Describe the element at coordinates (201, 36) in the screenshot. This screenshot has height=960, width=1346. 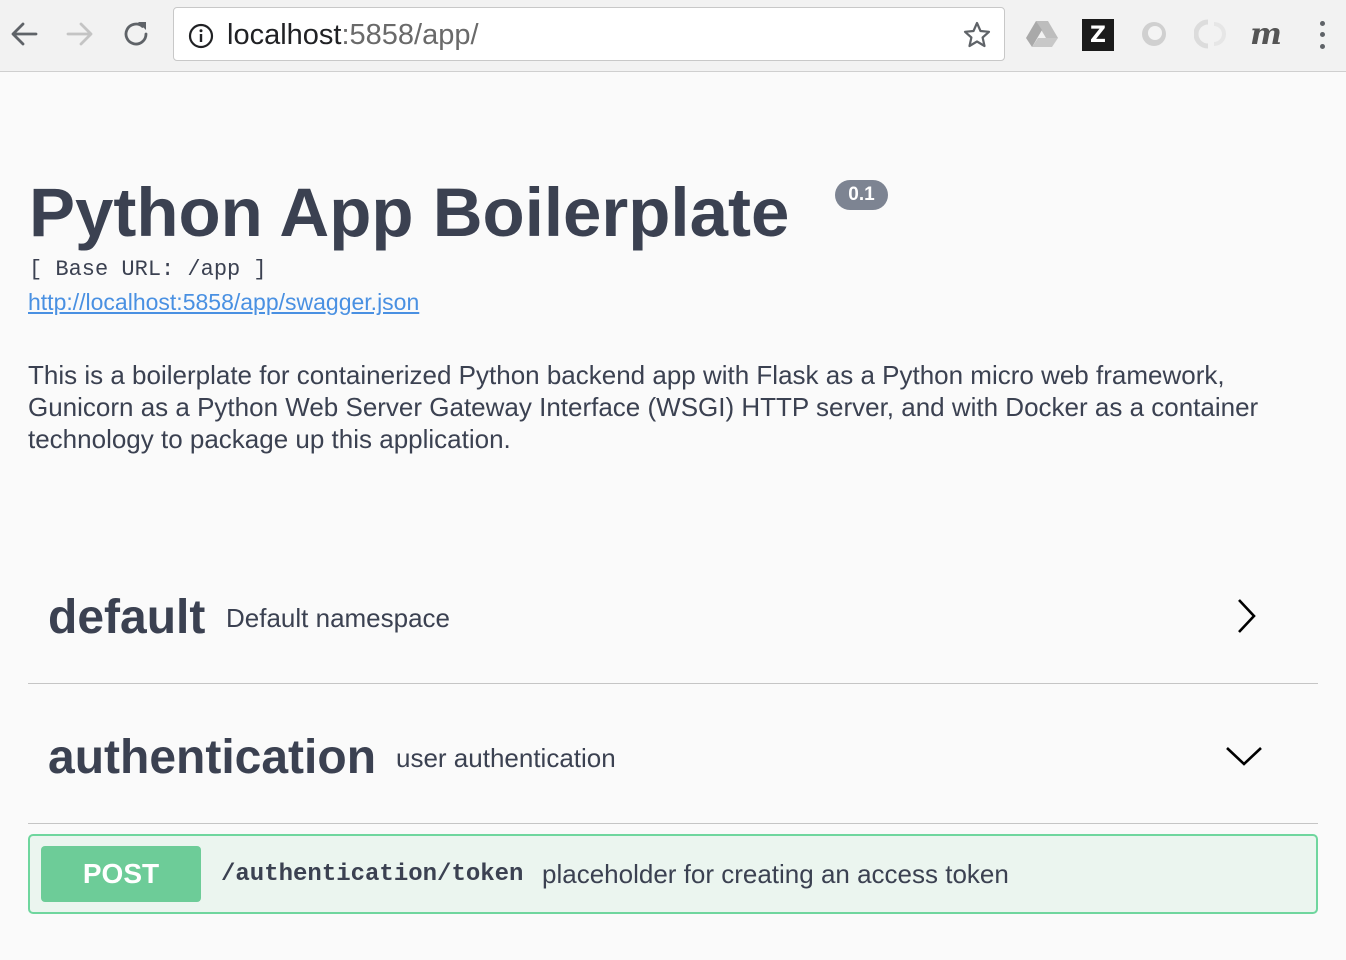
I see `info-icon` at that location.